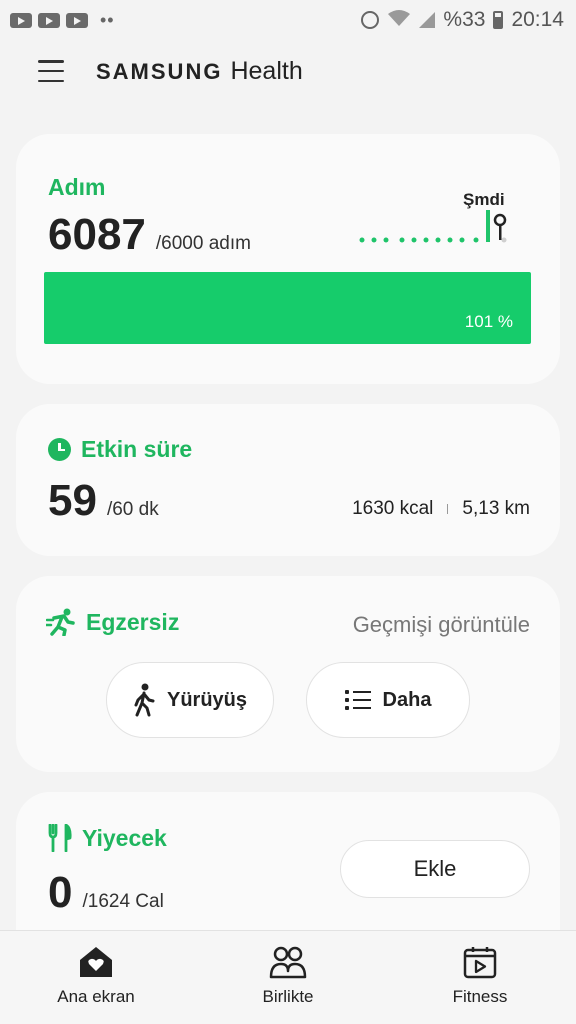 This screenshot has width=576, height=1024. Describe the element at coordinates (480, 963) in the screenshot. I see `fitness-video-icon` at that location.